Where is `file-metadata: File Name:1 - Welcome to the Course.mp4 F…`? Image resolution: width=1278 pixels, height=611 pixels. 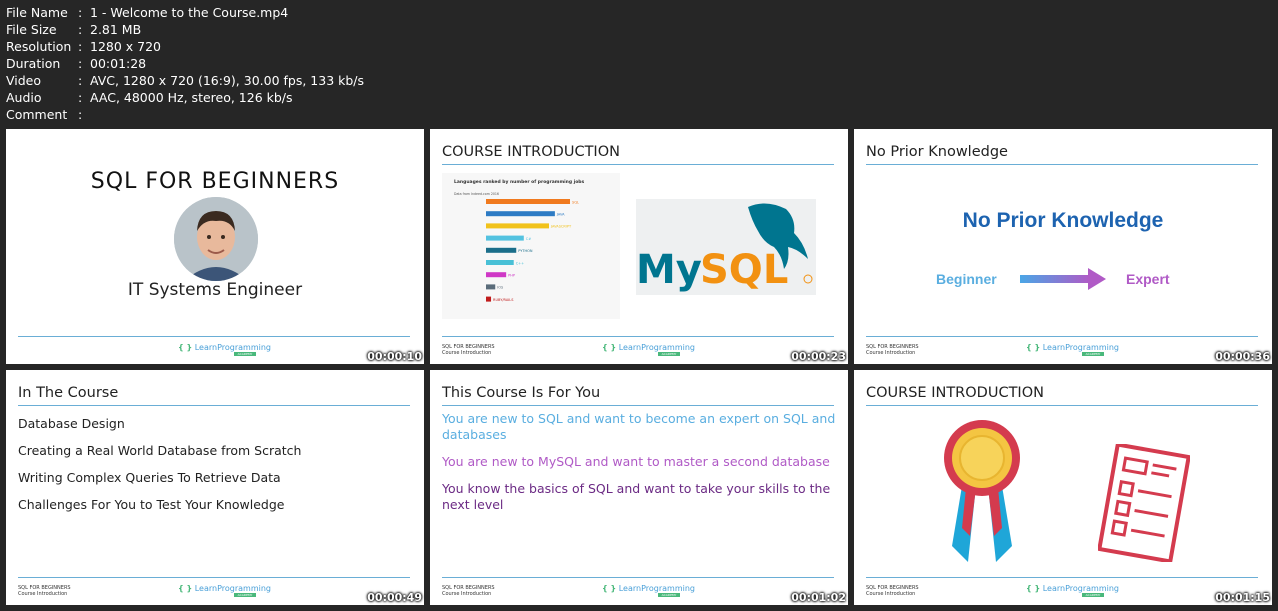
file-metadata: File Name:1 - Welcome to the Course.mp4 F… is located at coordinates (185, 63).